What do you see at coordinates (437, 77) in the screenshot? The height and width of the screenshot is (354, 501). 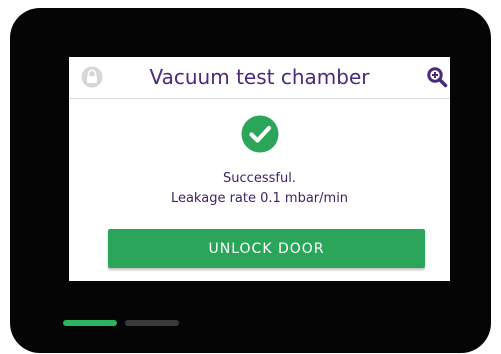 I see `zoom-icon` at bounding box center [437, 77].